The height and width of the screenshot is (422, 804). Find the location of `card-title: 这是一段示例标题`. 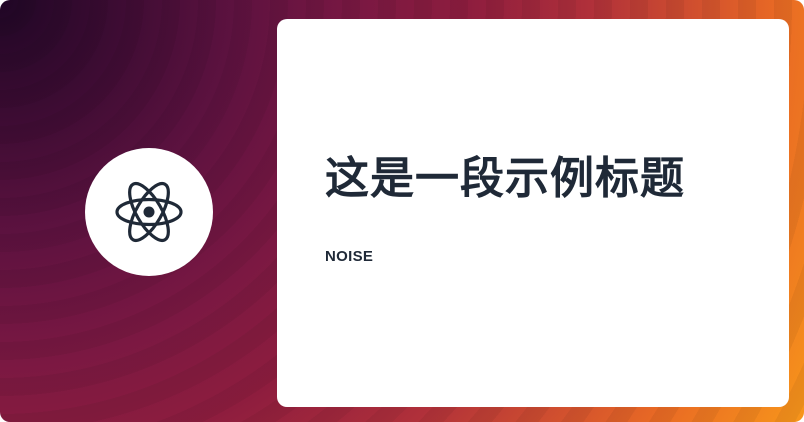

card-title: 这是一段示例标题 is located at coordinates (505, 178).